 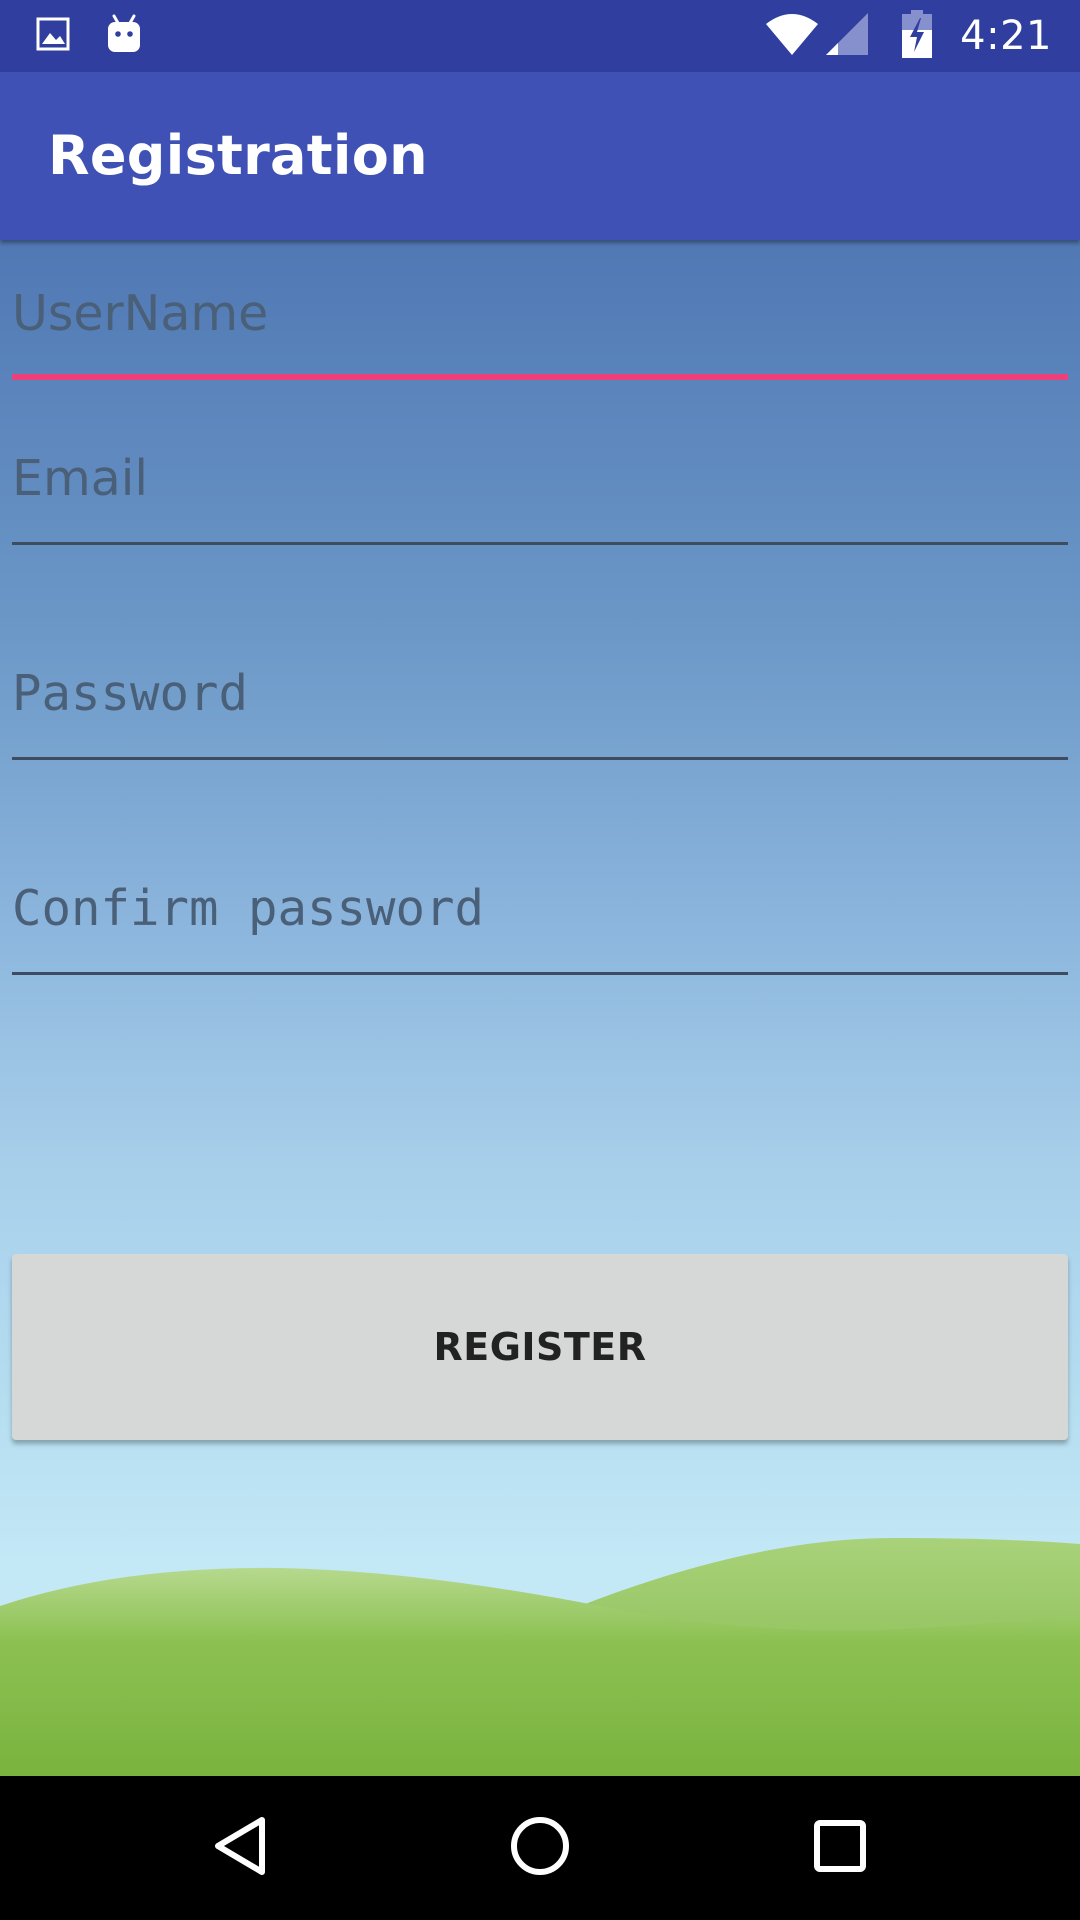 I want to click on navigation-bar, so click(x=540, y=1848).